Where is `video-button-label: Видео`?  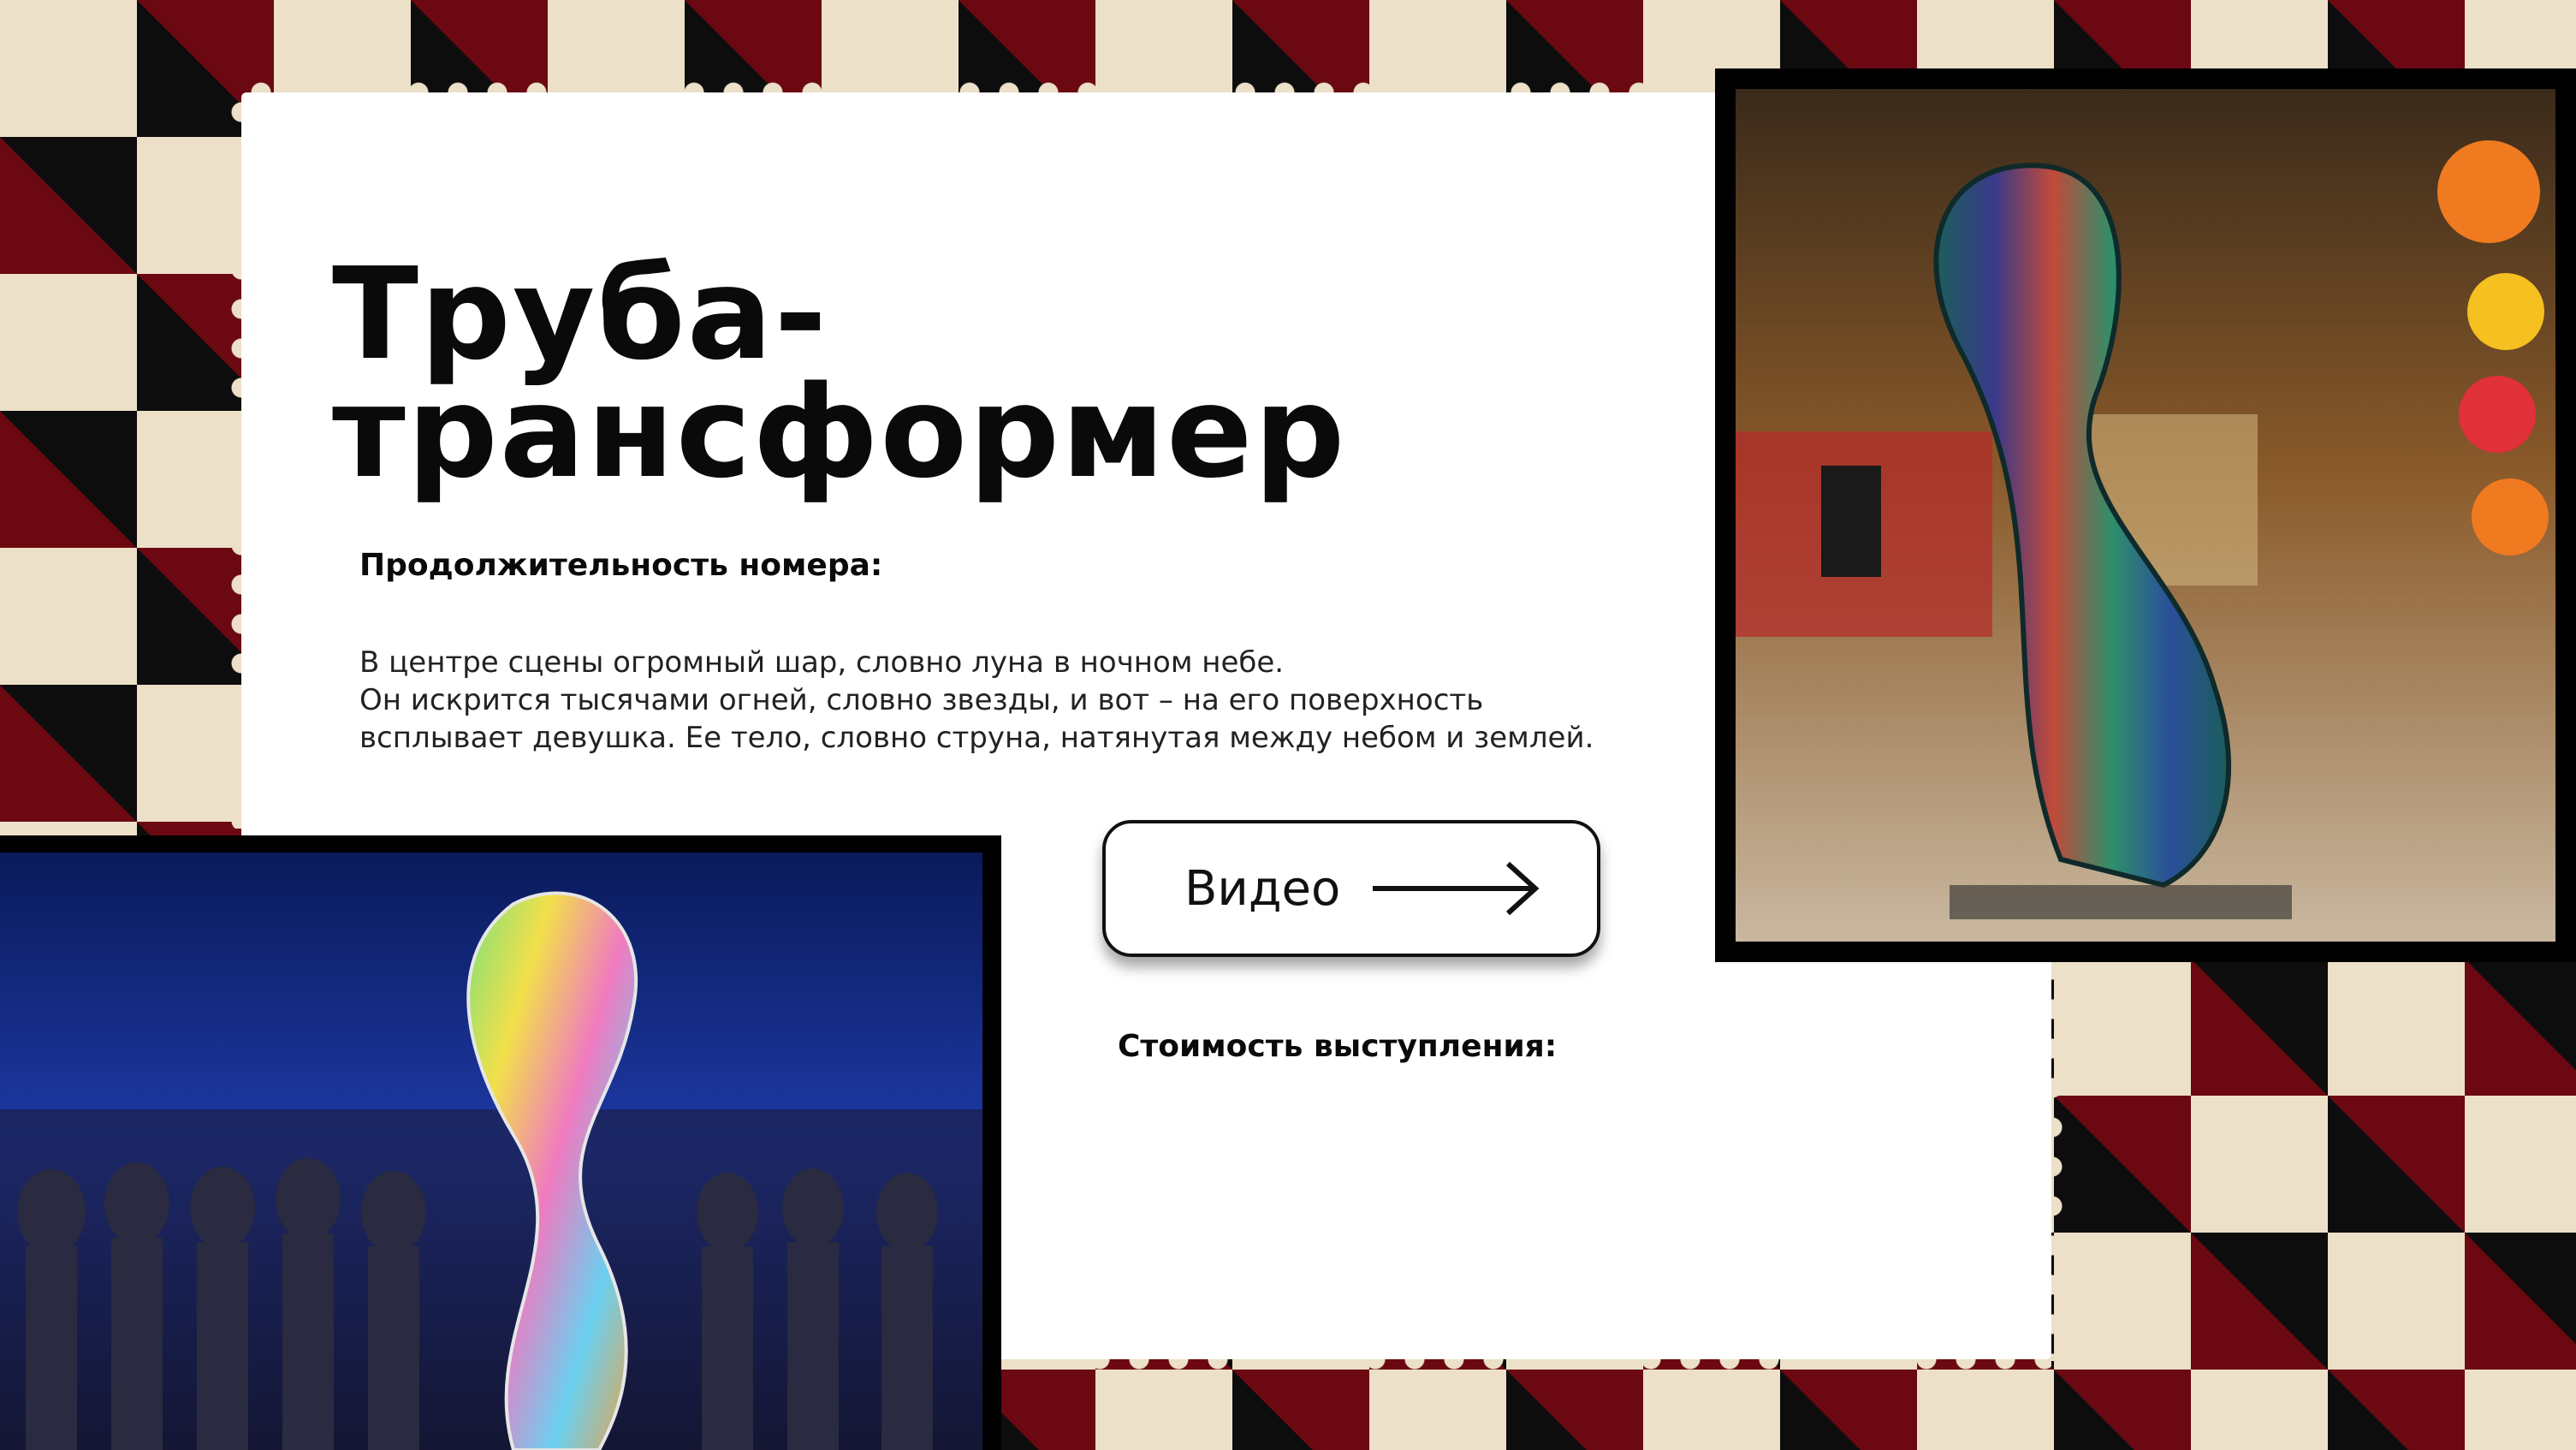 video-button-label: Видео is located at coordinates (1262, 888).